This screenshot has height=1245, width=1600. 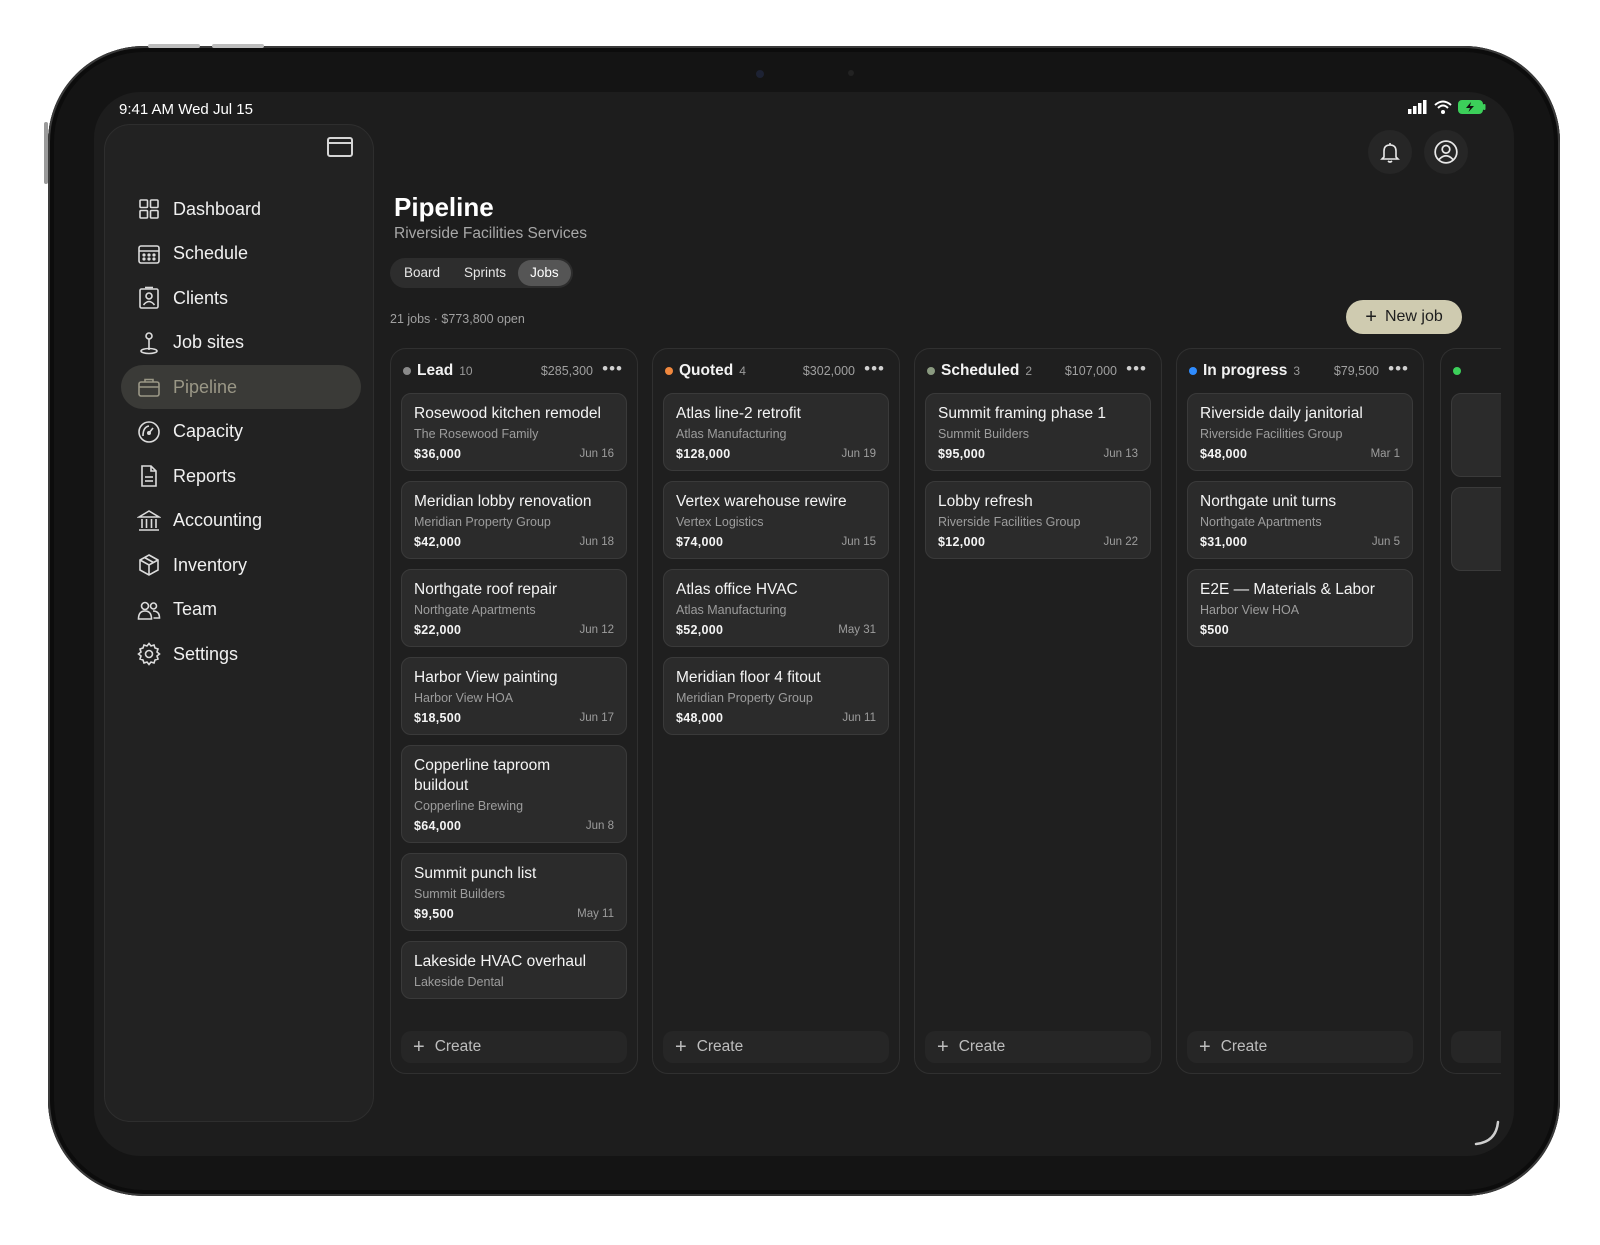 What do you see at coordinates (241, 476) in the screenshot?
I see `sidebar-item-reports: Reports` at bounding box center [241, 476].